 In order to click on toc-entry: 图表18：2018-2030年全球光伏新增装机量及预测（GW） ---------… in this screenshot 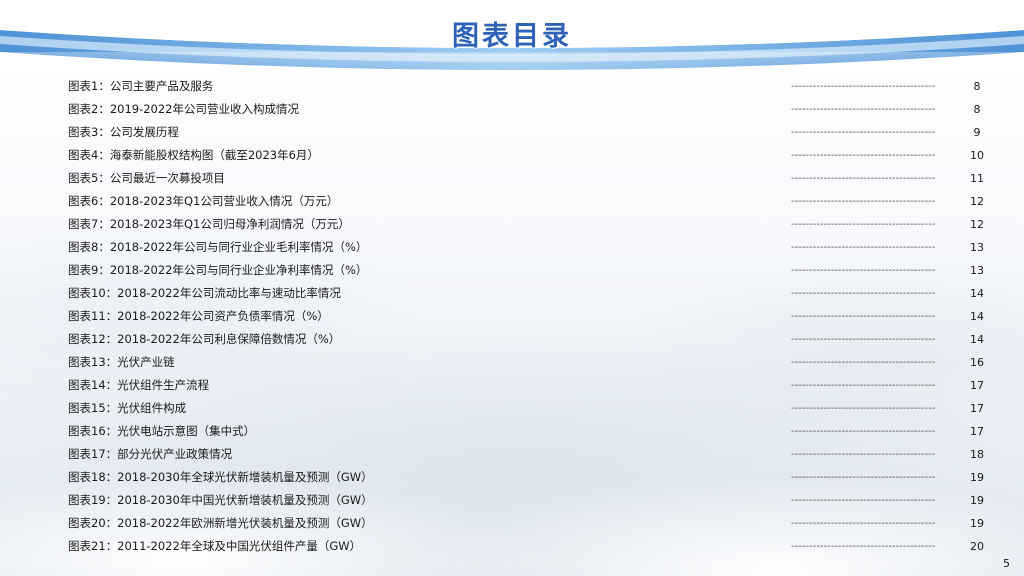, I will do `click(530, 477)`.